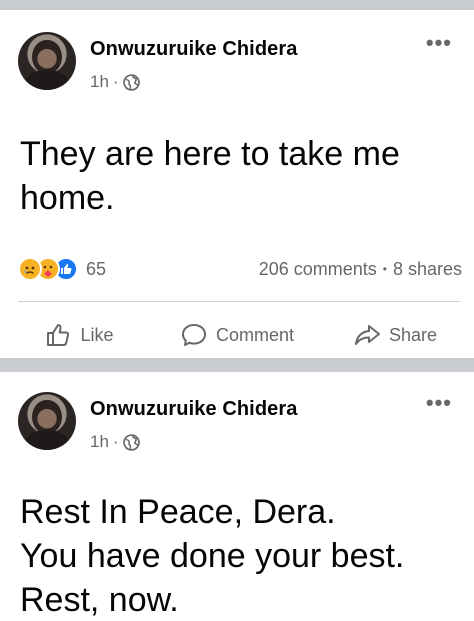 This screenshot has width=474, height=621. I want to click on share-icon, so click(367, 335).